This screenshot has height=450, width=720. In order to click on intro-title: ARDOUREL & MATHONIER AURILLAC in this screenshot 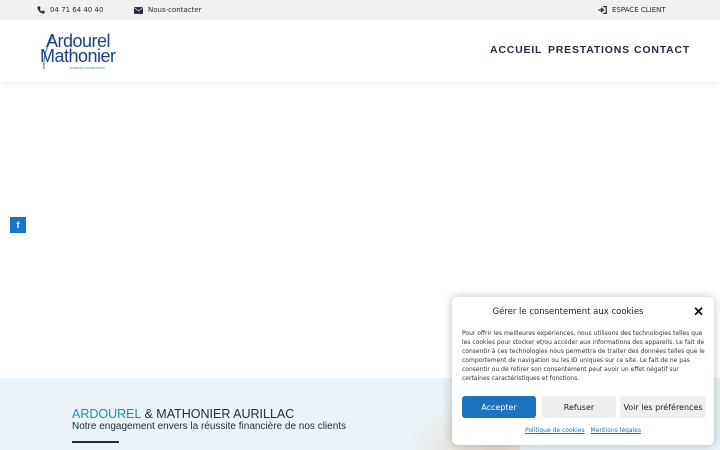, I will do `click(183, 414)`.